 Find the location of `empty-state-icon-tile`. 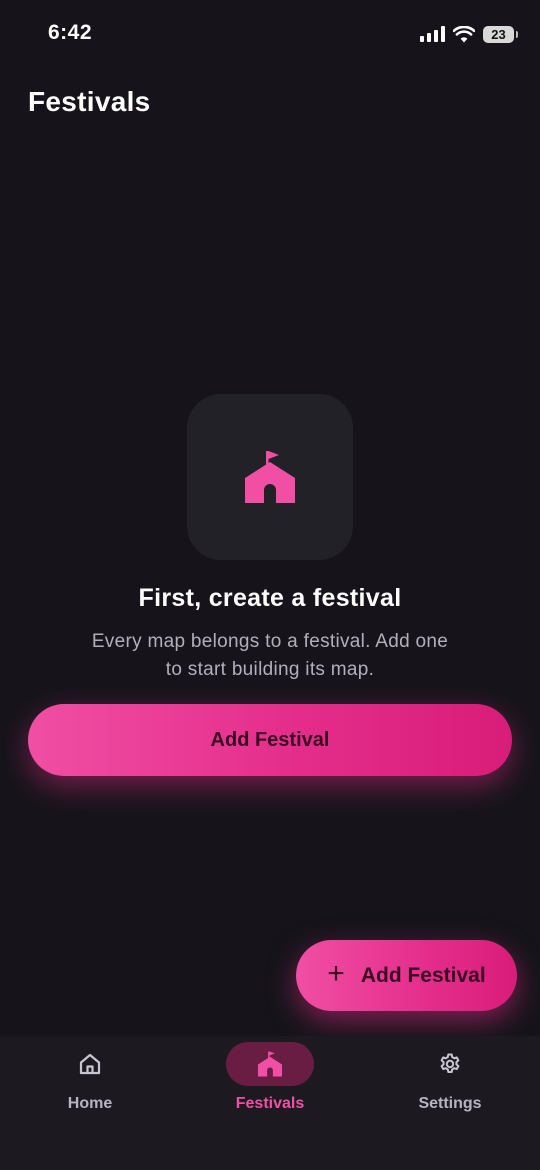

empty-state-icon-tile is located at coordinates (270, 477).